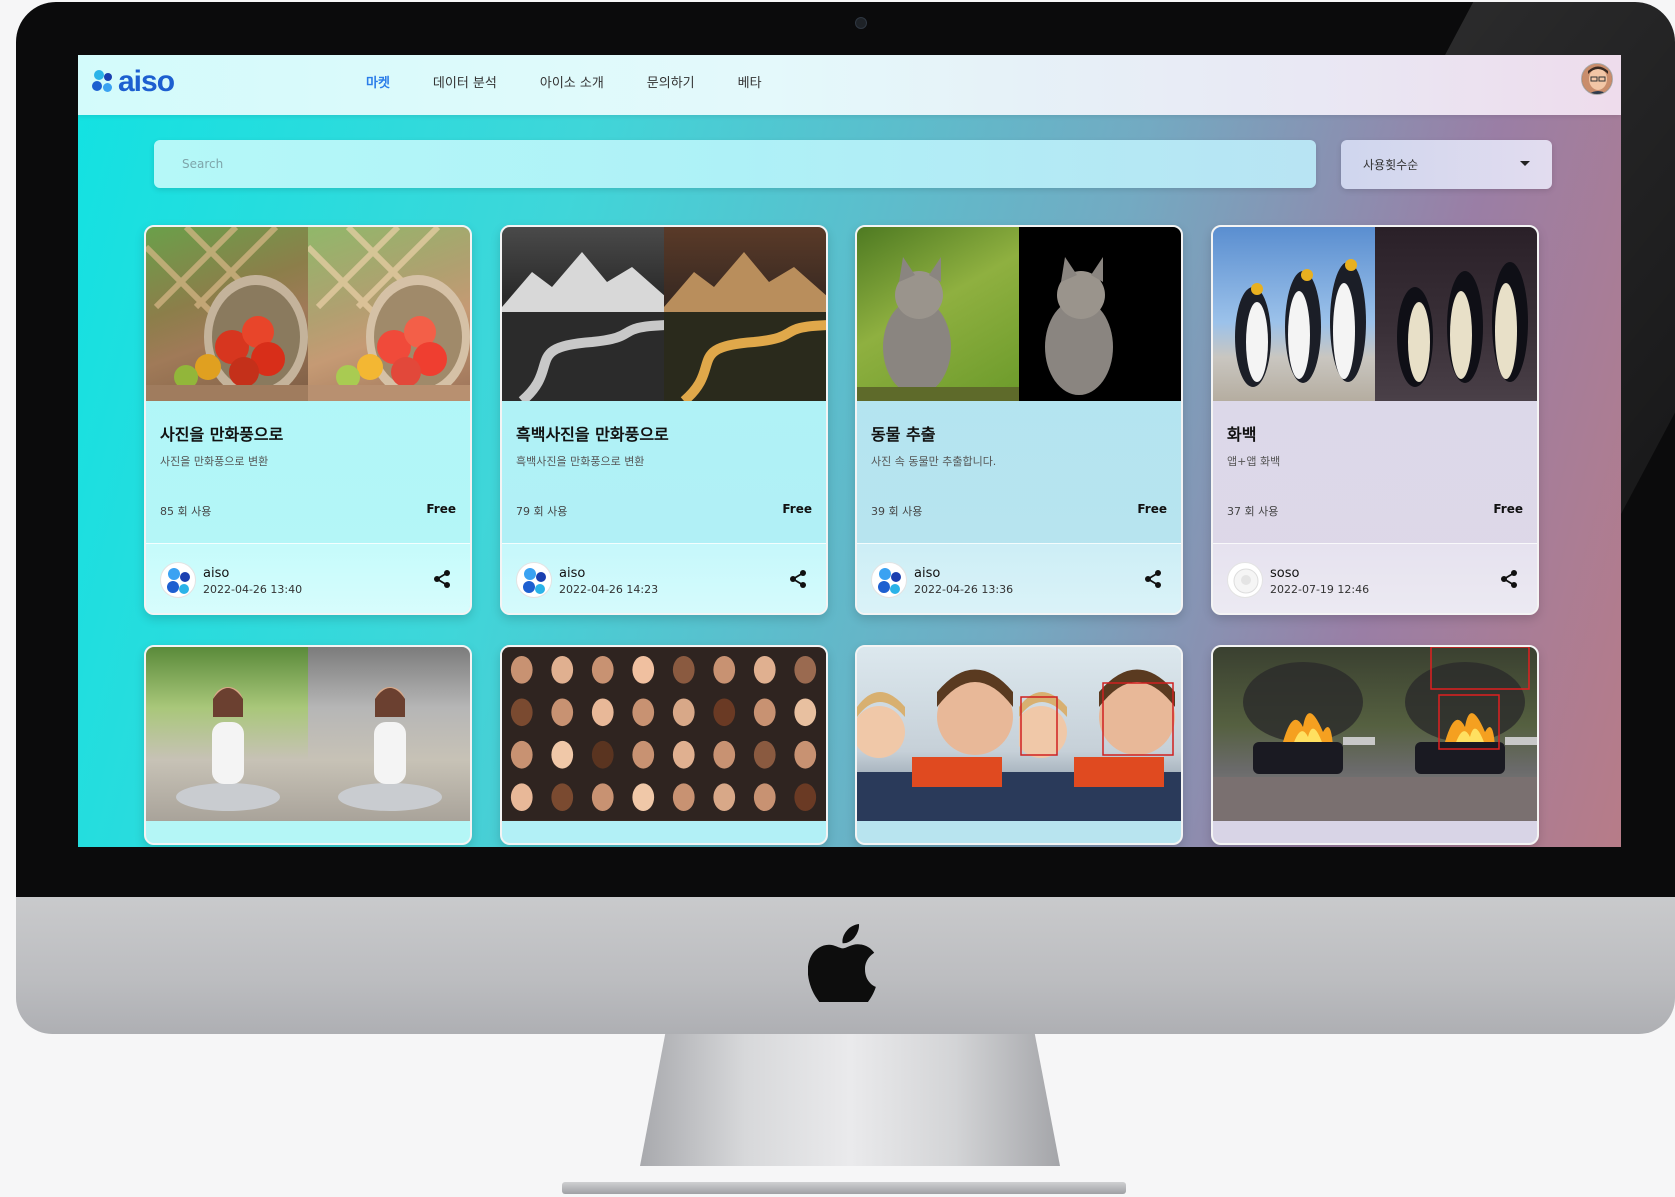 The height and width of the screenshot is (1197, 1675). I want to click on card-body: 흑백사진을 만화풍으로 흑백사진을 만화풍으로 변환 79 회 사용 Free, so click(664, 472).